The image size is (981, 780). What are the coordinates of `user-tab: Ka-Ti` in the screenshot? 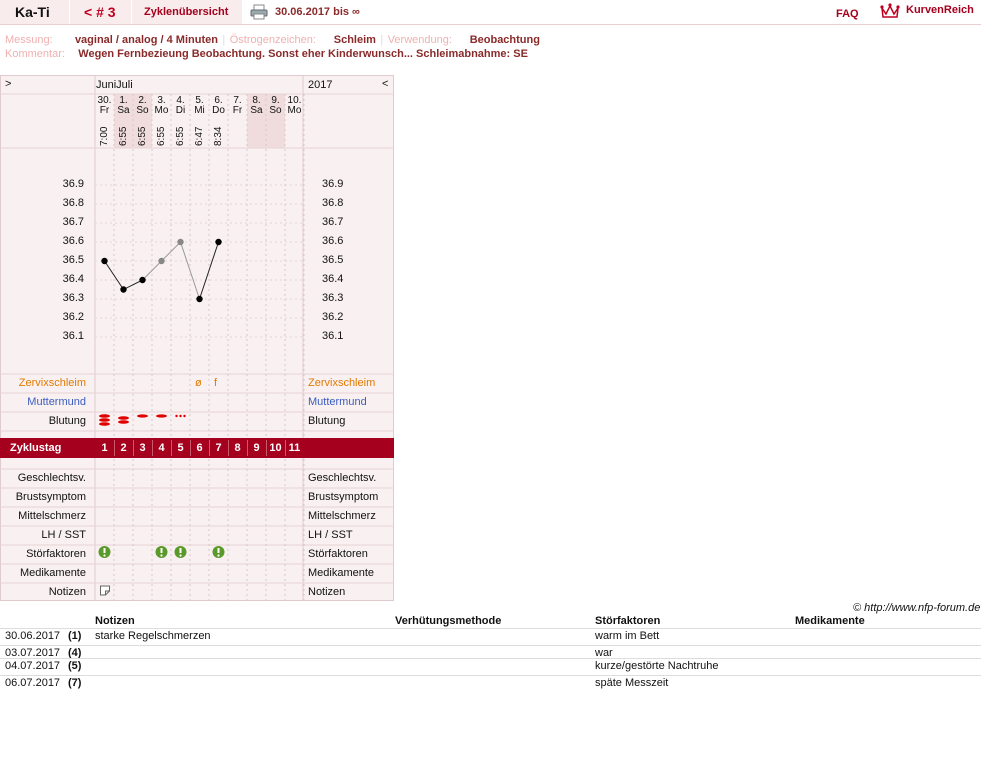 It's located at (35, 12).